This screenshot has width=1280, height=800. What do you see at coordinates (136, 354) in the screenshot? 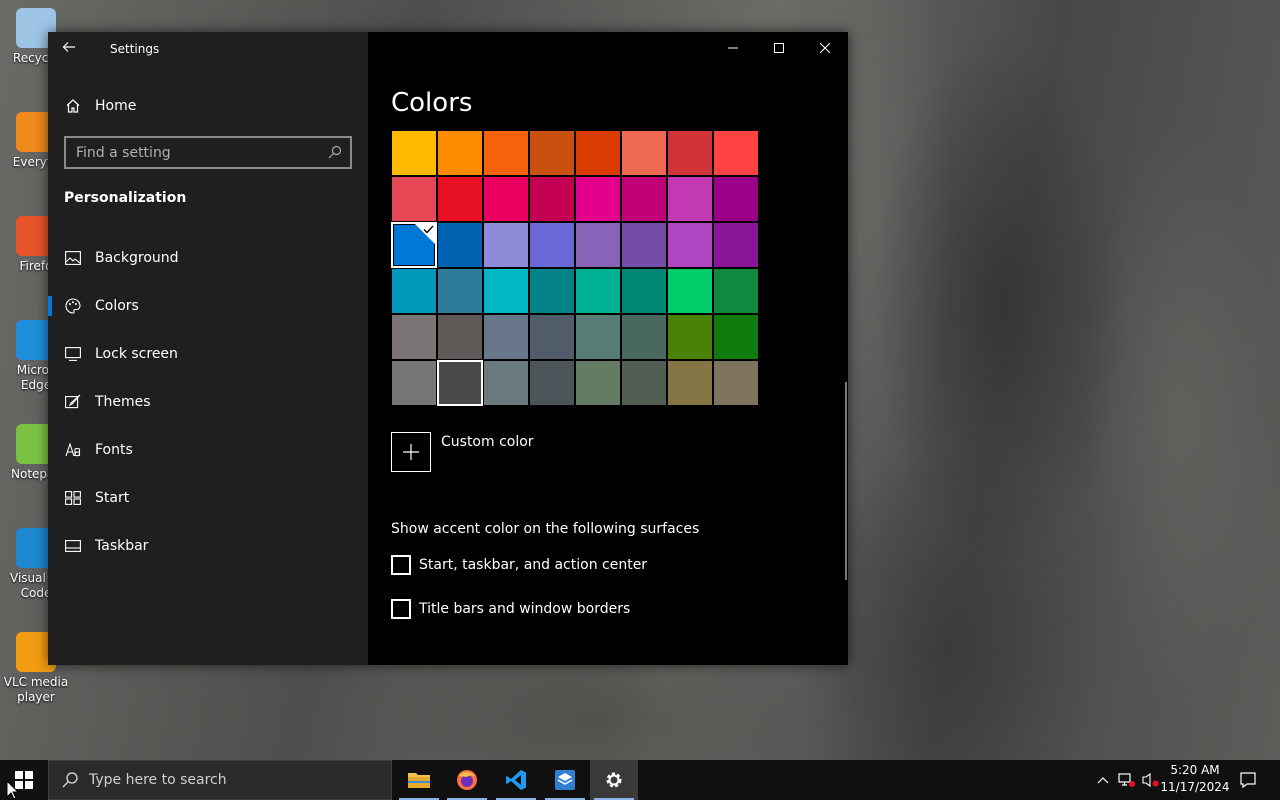
I see `nav-item-label: Lock screen` at bounding box center [136, 354].